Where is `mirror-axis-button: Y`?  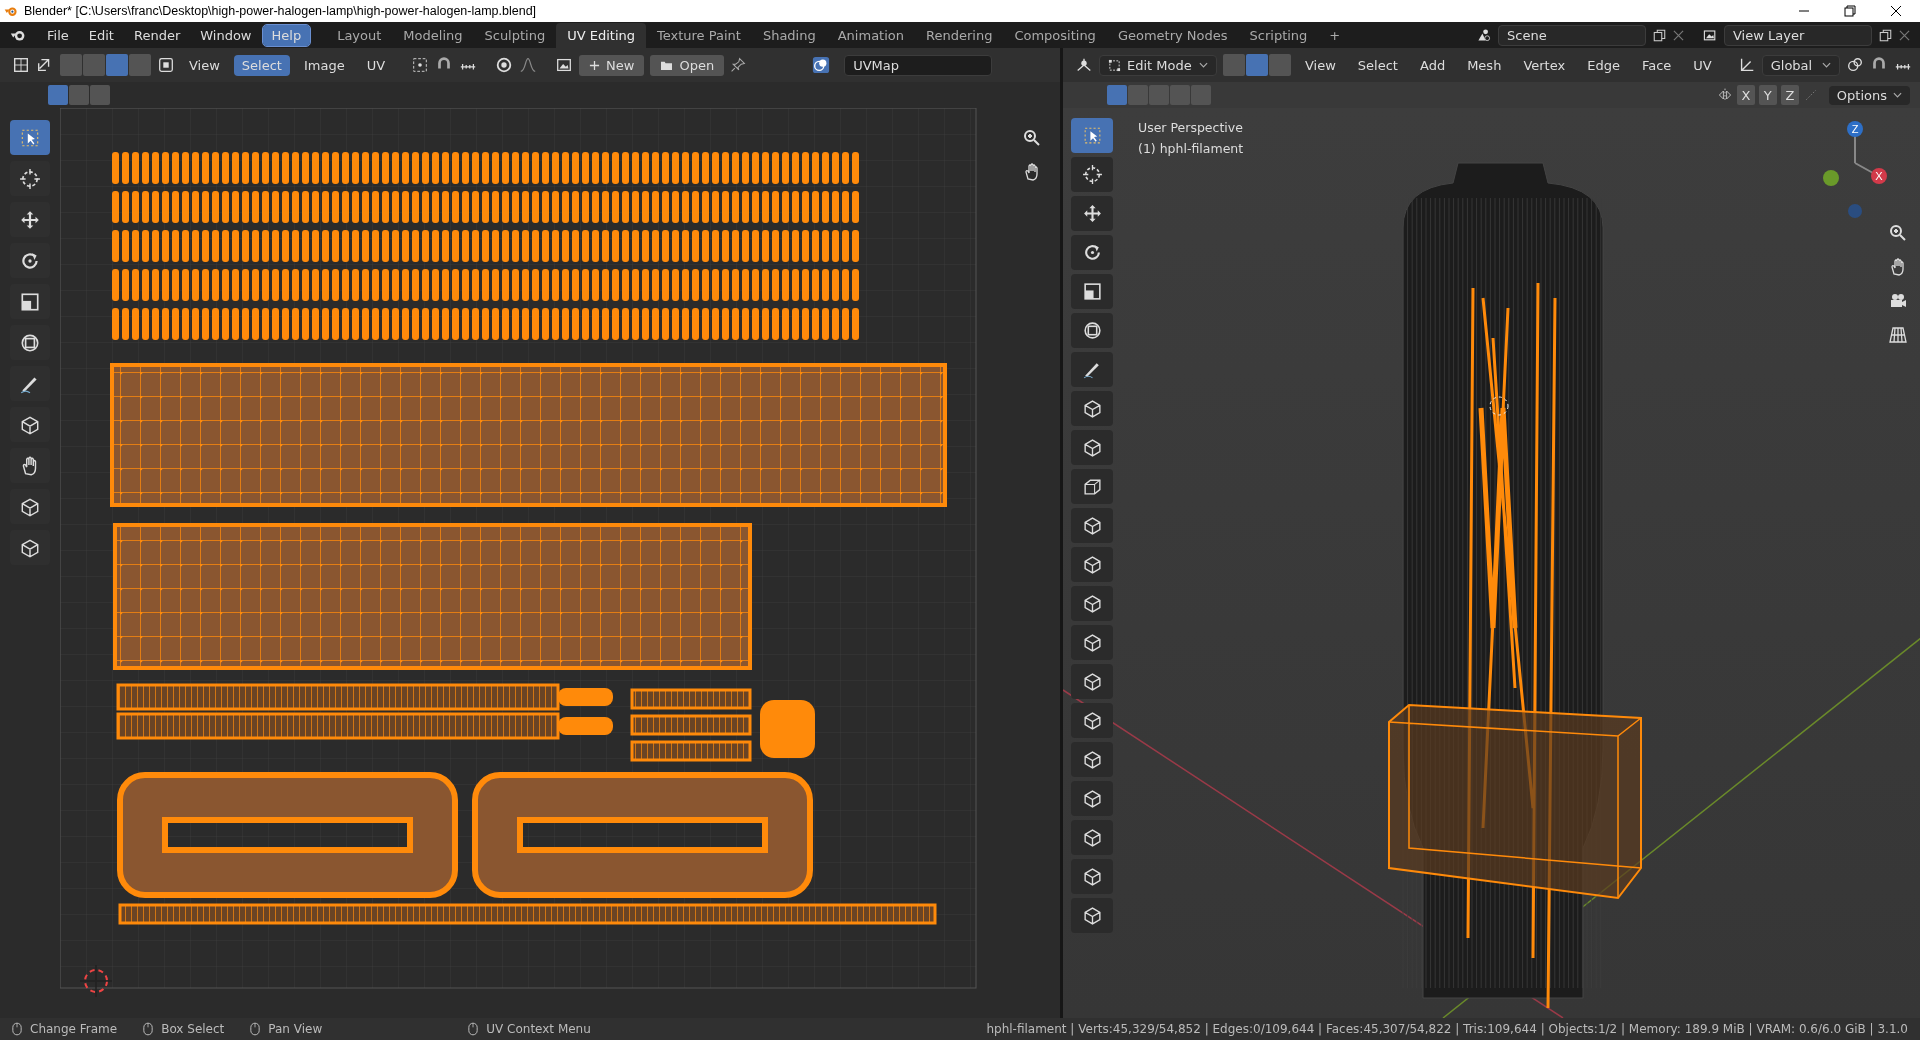 mirror-axis-button: Y is located at coordinates (1767, 95).